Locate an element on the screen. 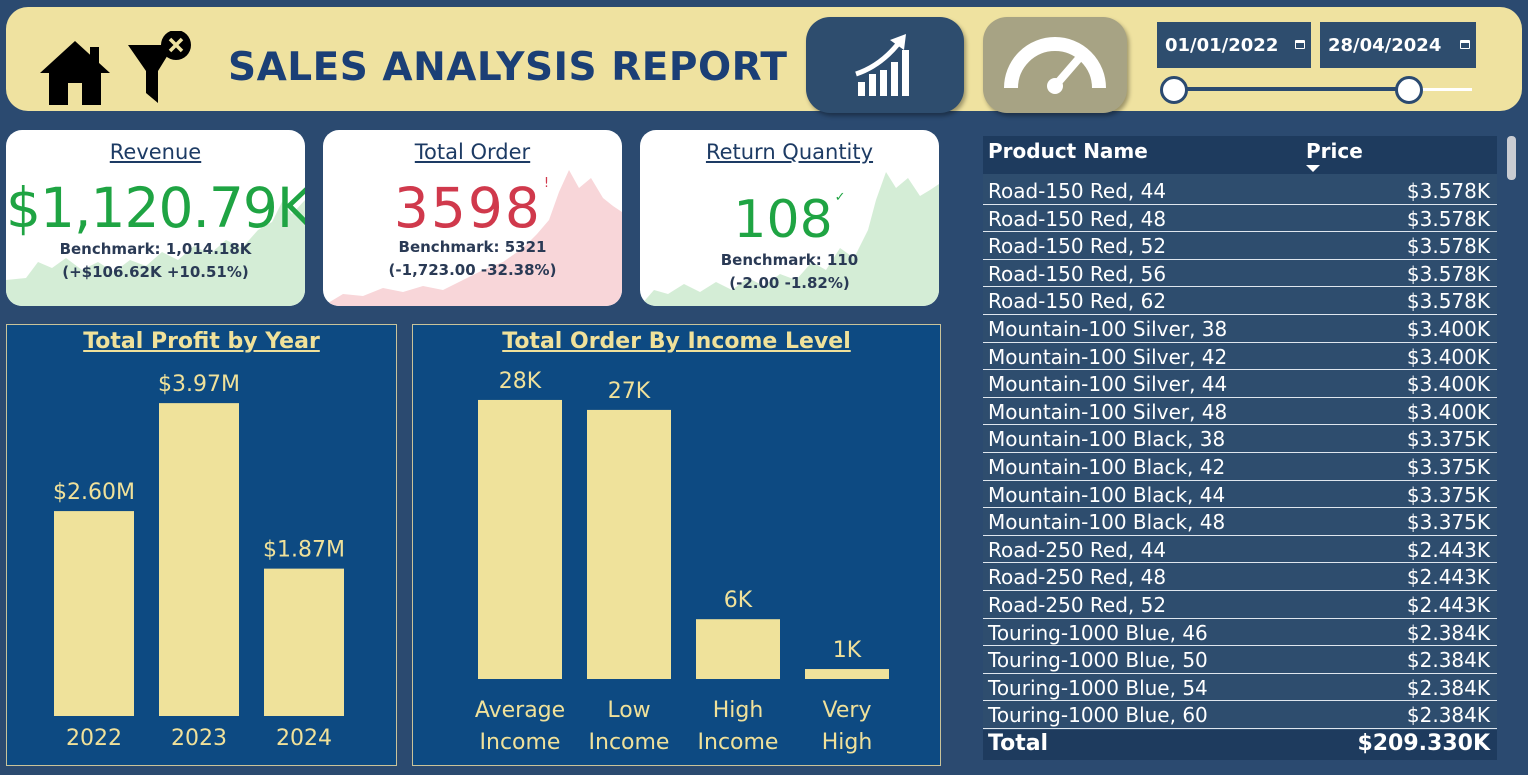 Image resolution: width=1528 pixels, height=775 pixels. speedometer-icon is located at coordinates (1055, 65).